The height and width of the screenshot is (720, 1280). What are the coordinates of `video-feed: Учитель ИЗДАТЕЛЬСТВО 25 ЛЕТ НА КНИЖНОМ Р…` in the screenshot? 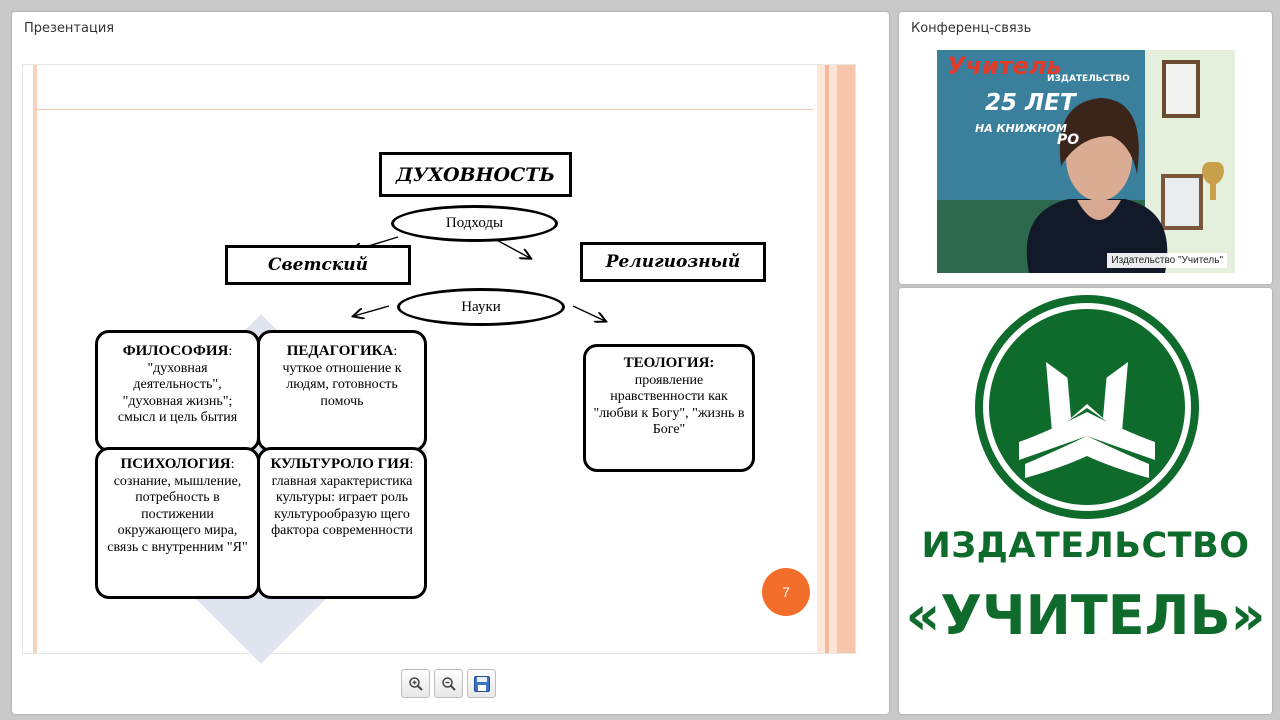 It's located at (1086, 161).